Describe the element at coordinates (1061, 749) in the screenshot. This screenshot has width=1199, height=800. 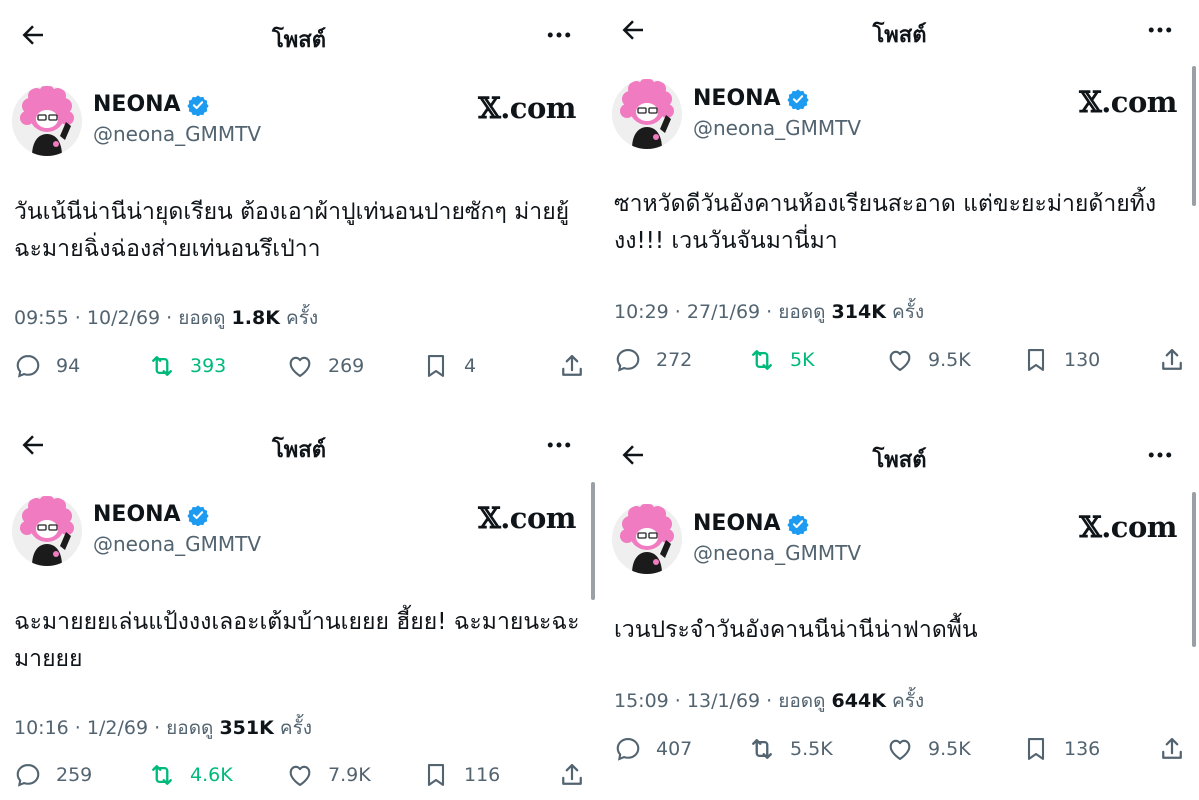
I see `bookmark-button: 136` at that location.